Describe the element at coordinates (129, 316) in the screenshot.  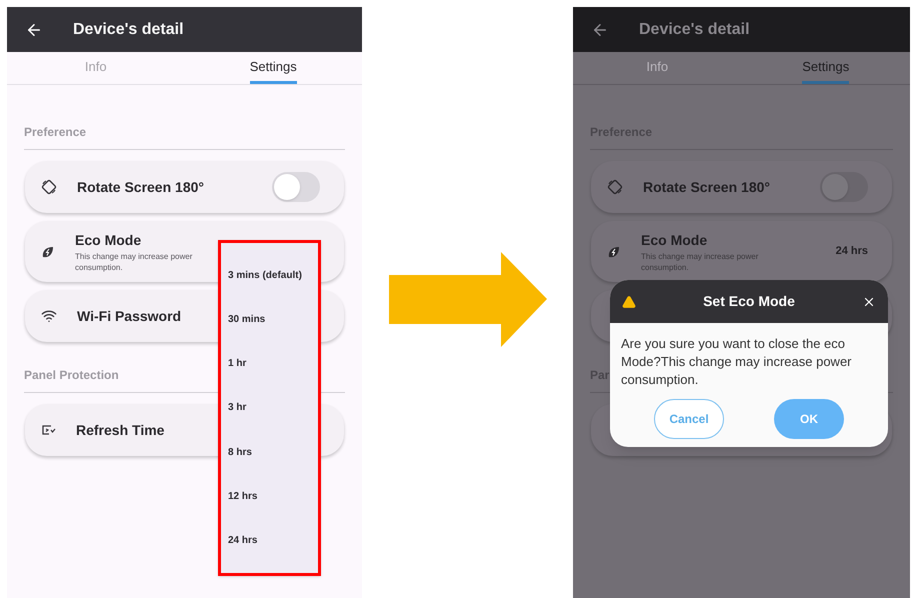
I see `setting-label: Wi-Fi Password` at that location.